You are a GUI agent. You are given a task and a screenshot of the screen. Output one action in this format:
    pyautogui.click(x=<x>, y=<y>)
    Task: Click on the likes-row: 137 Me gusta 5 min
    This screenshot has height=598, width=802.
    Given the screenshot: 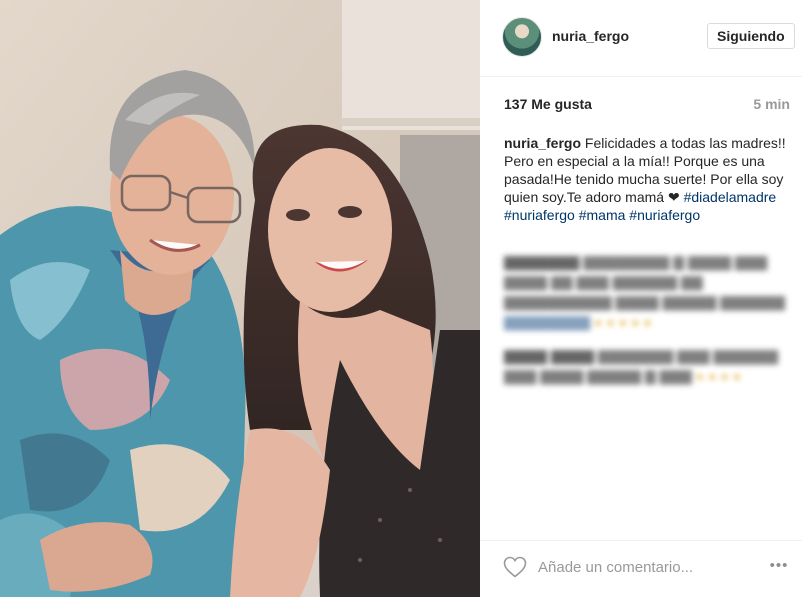 What is the action you would take?
    pyautogui.click(x=647, y=106)
    